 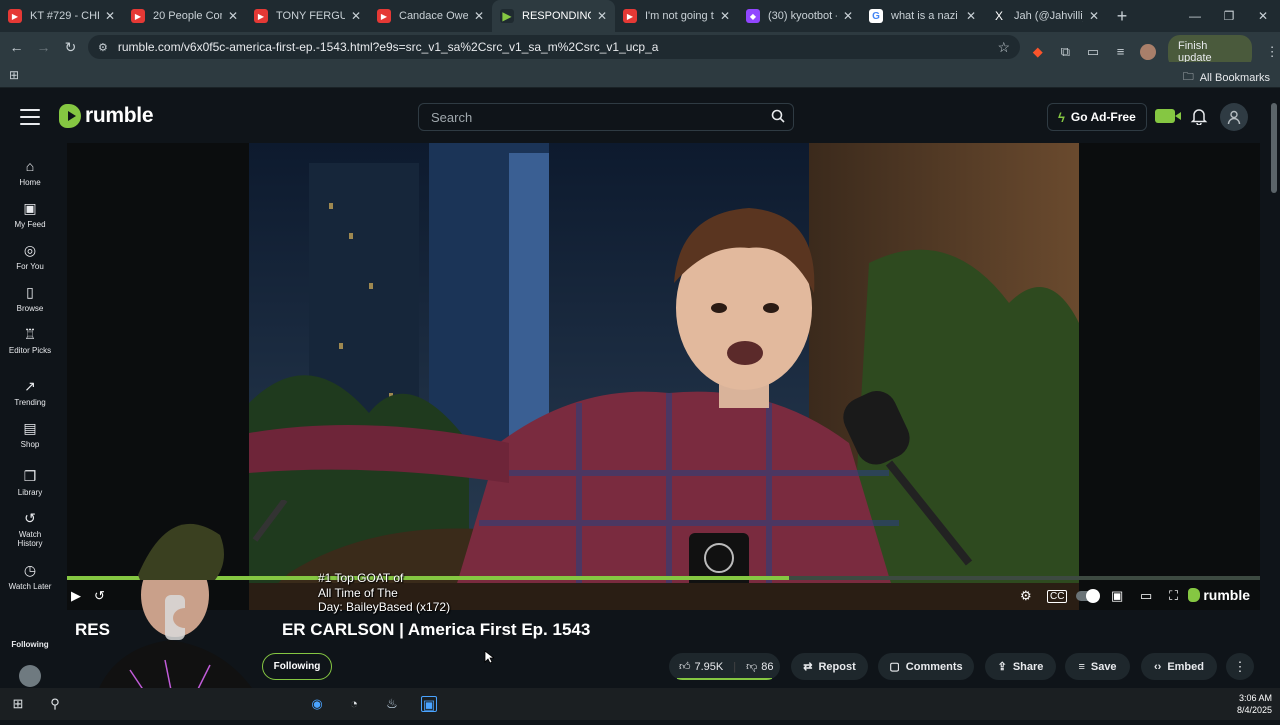 What do you see at coordinates (1274, 389) in the screenshot?
I see `page-scrollbar` at bounding box center [1274, 389].